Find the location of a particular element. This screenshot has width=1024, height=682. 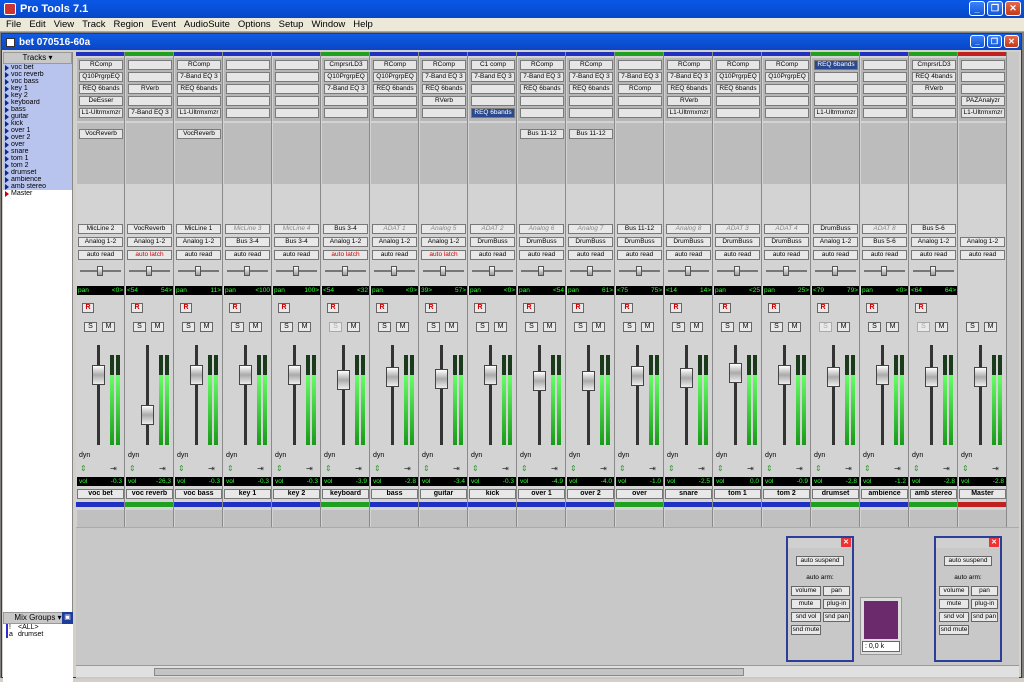

track-name-button: key 2 is located at coordinates (296, 494).